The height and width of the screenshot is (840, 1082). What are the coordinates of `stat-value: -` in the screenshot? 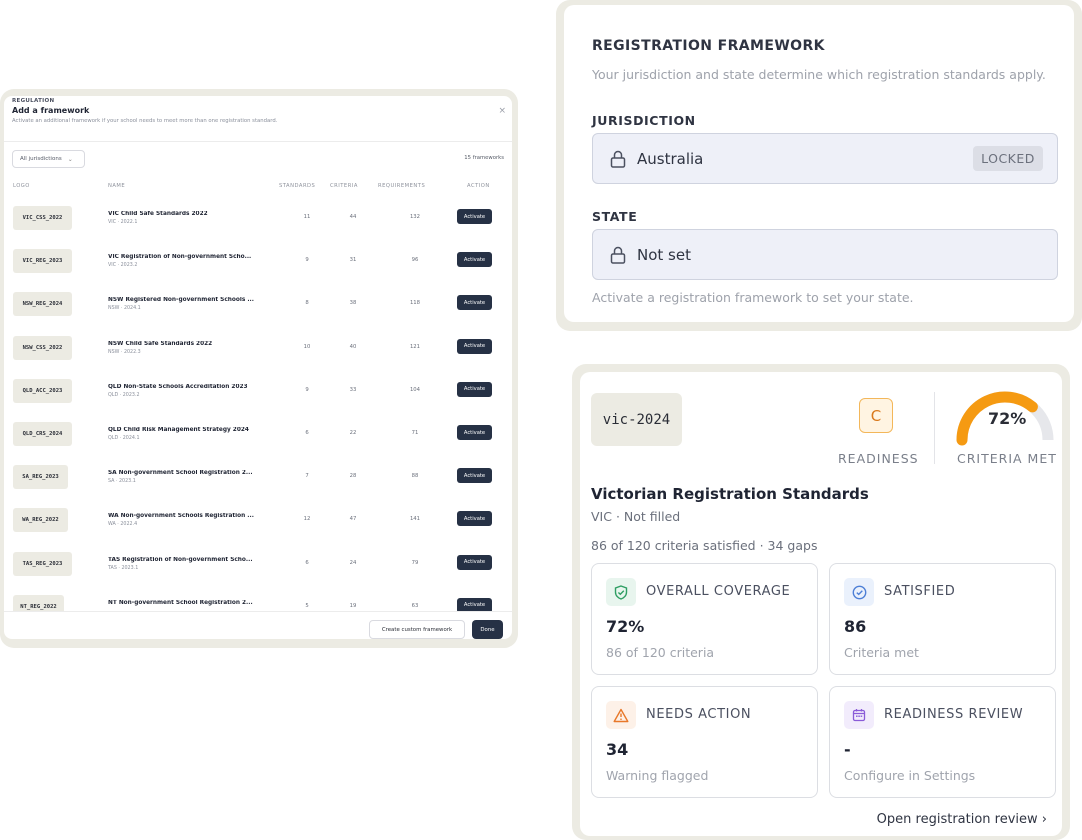 It's located at (847, 749).